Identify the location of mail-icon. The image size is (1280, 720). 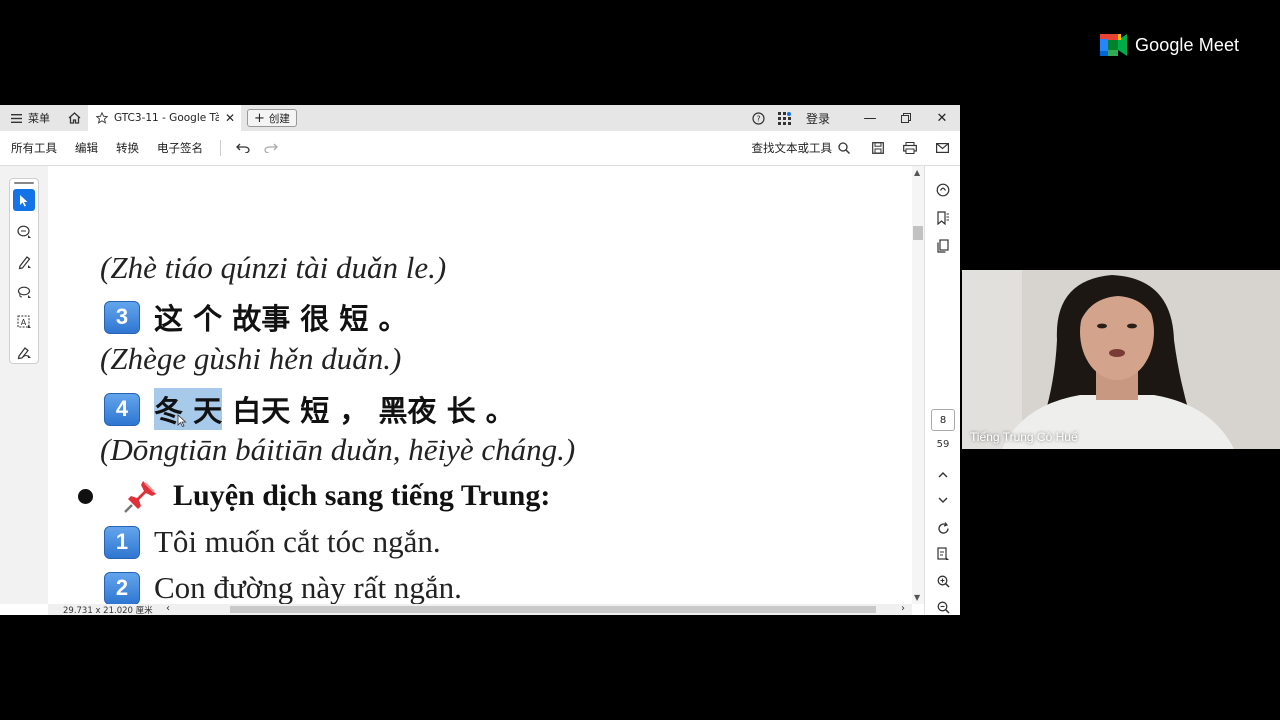
(942, 148).